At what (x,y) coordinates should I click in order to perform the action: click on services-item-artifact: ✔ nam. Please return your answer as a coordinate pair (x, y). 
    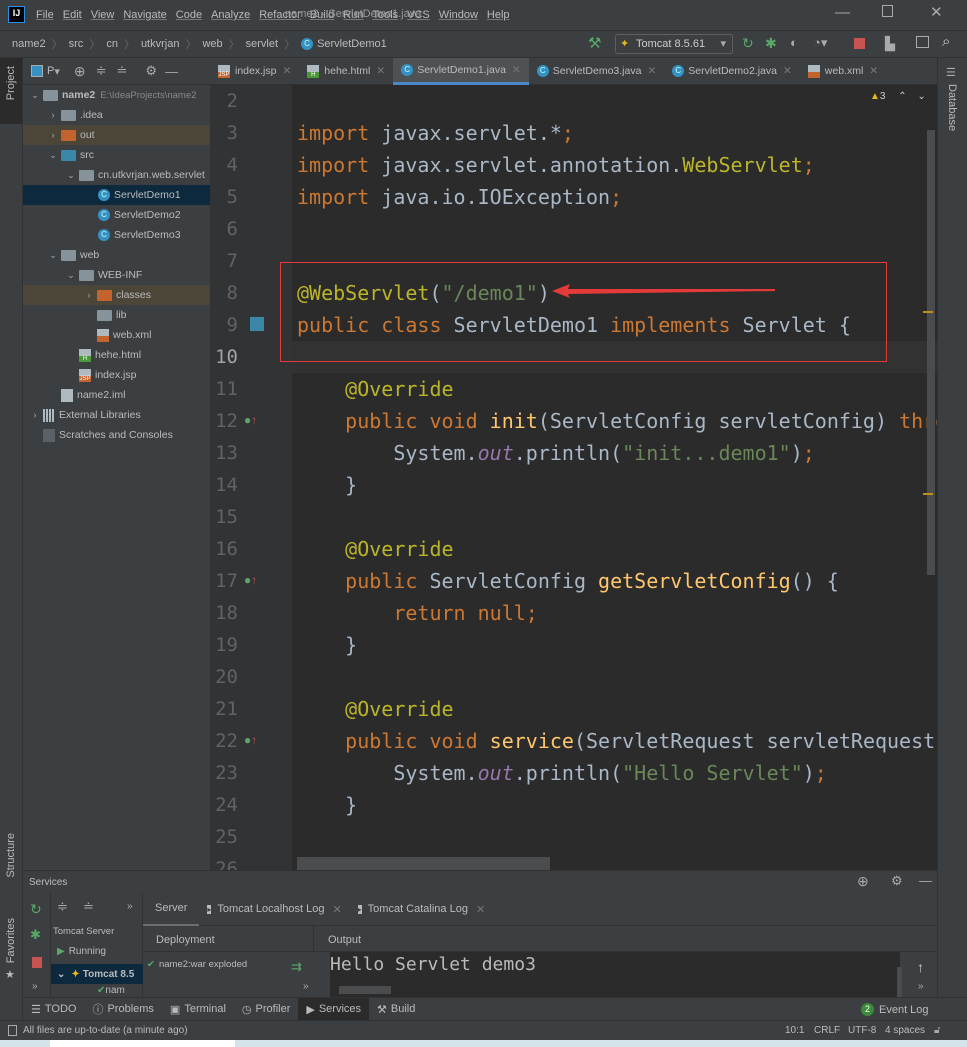
    Looking at the image, I should click on (120, 990).